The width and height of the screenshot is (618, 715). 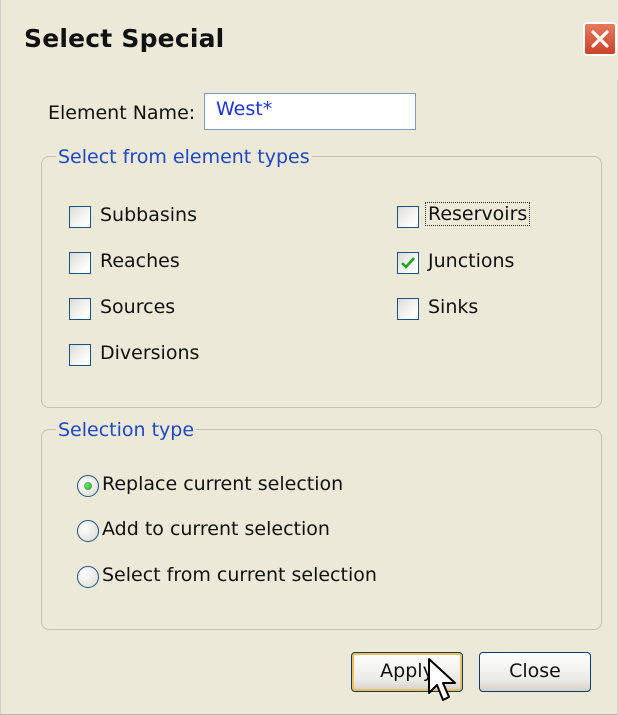 What do you see at coordinates (239, 575) in the screenshot?
I see `select-from-selection-label: Select from current selection` at bounding box center [239, 575].